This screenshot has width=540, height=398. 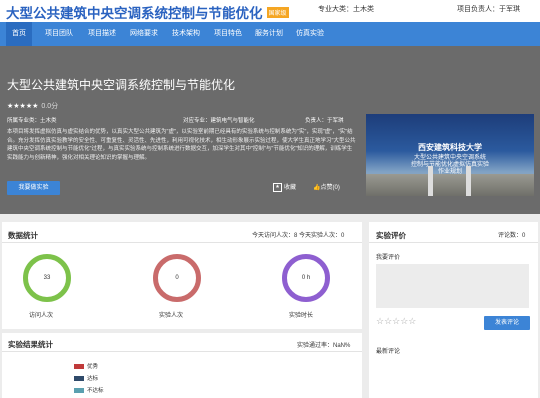 I want to click on legend-pass: 达标, so click(x=86, y=378).